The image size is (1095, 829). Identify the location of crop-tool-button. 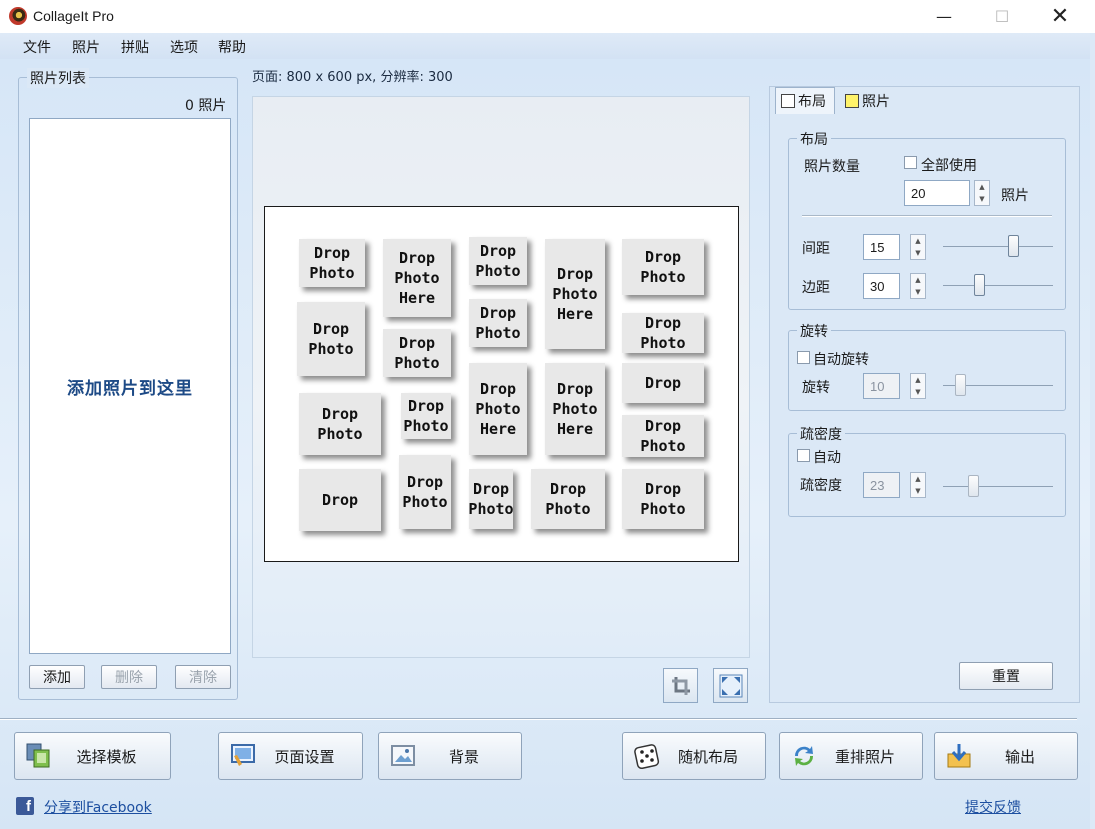
(680, 685).